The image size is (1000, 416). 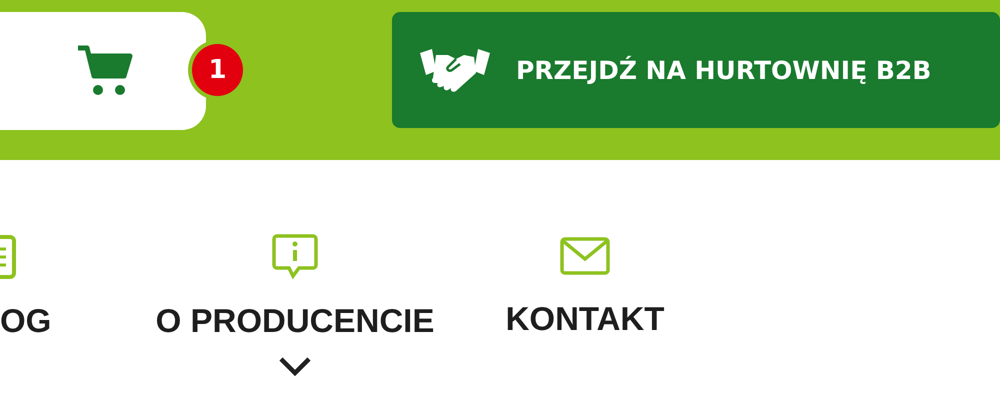 I want to click on info-icon, so click(x=295, y=256).